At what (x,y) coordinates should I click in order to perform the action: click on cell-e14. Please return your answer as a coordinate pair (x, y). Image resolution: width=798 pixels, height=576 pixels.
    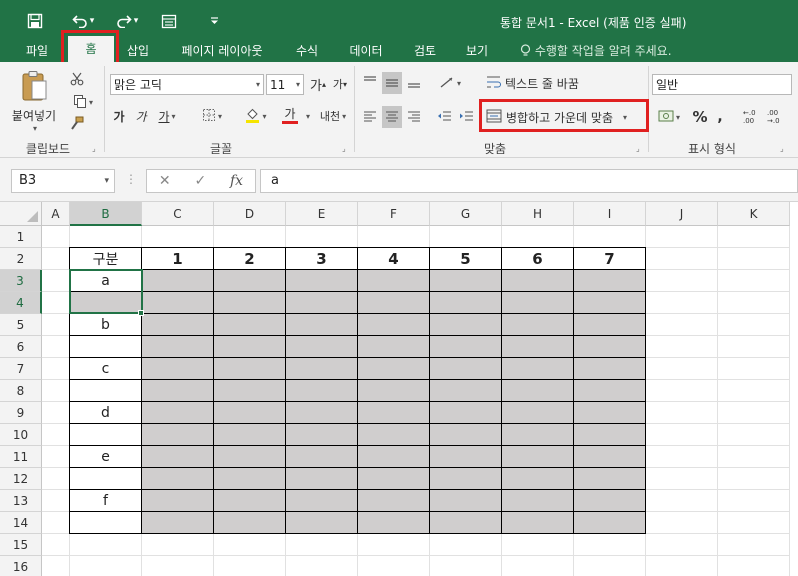
    Looking at the image, I should click on (322, 523).